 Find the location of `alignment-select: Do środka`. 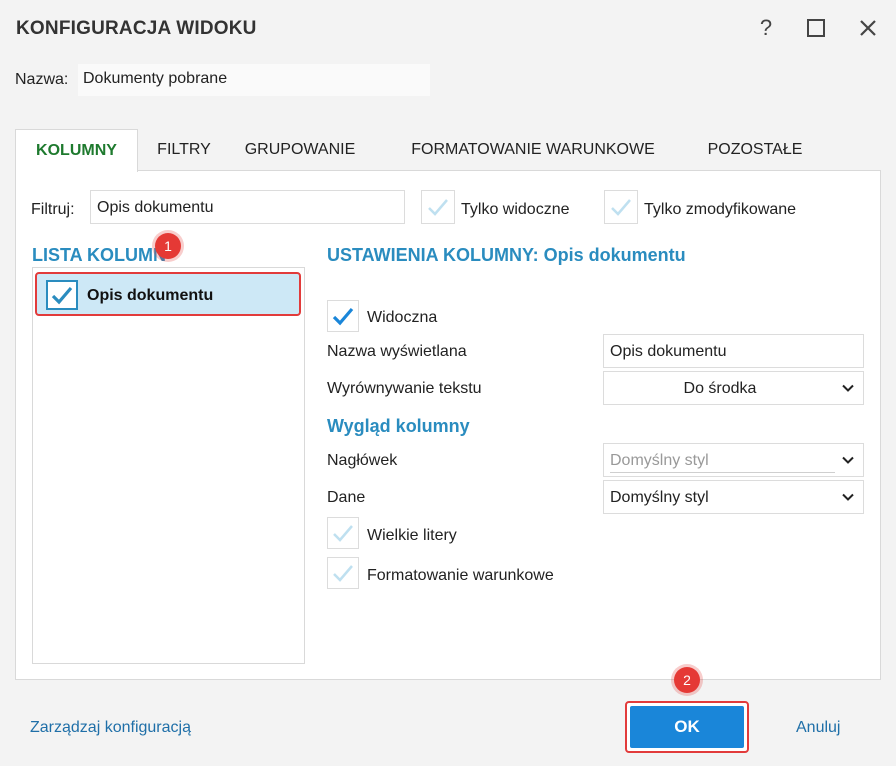

alignment-select: Do środka is located at coordinates (733, 388).